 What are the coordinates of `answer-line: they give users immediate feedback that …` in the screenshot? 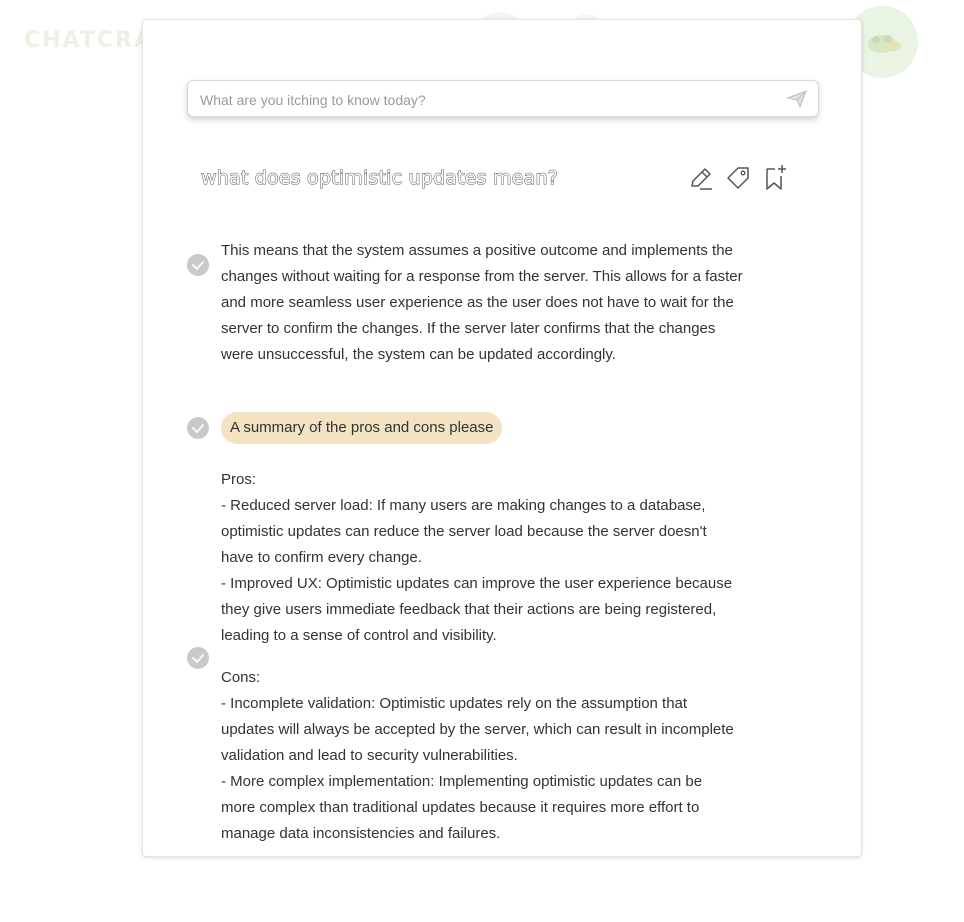 It's located at (469, 609).